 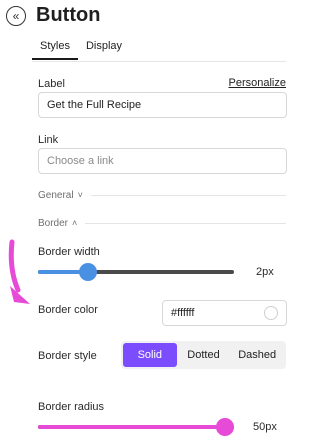 I want to click on border-style-solid: Solid, so click(x=150, y=355).